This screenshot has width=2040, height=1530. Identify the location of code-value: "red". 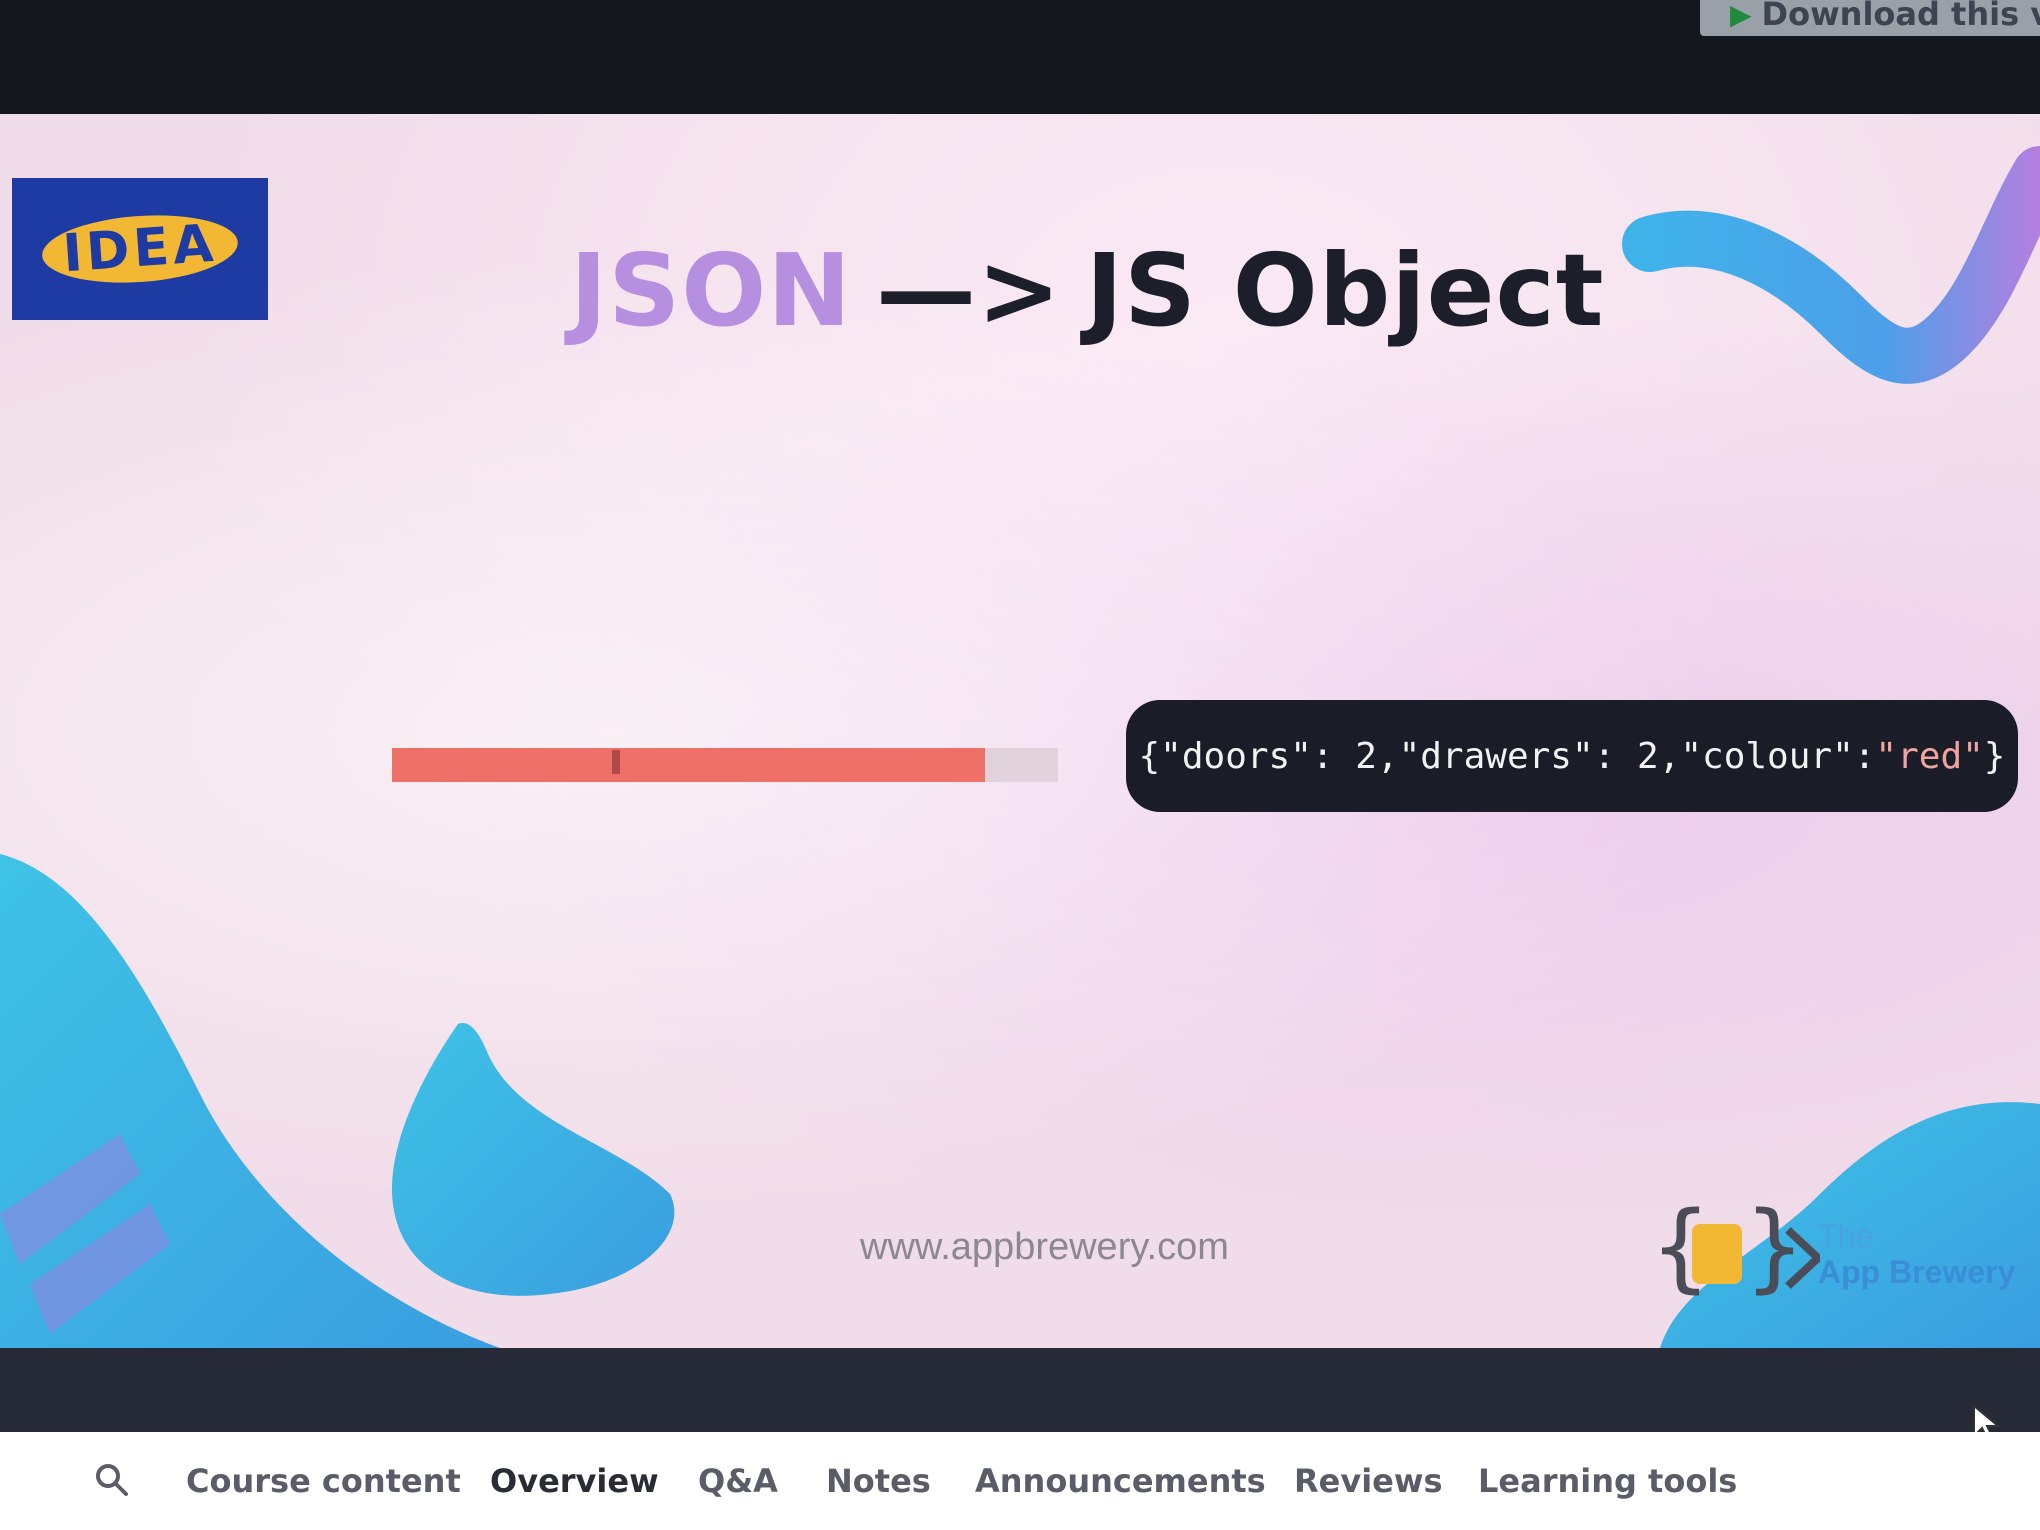
(1929, 756).